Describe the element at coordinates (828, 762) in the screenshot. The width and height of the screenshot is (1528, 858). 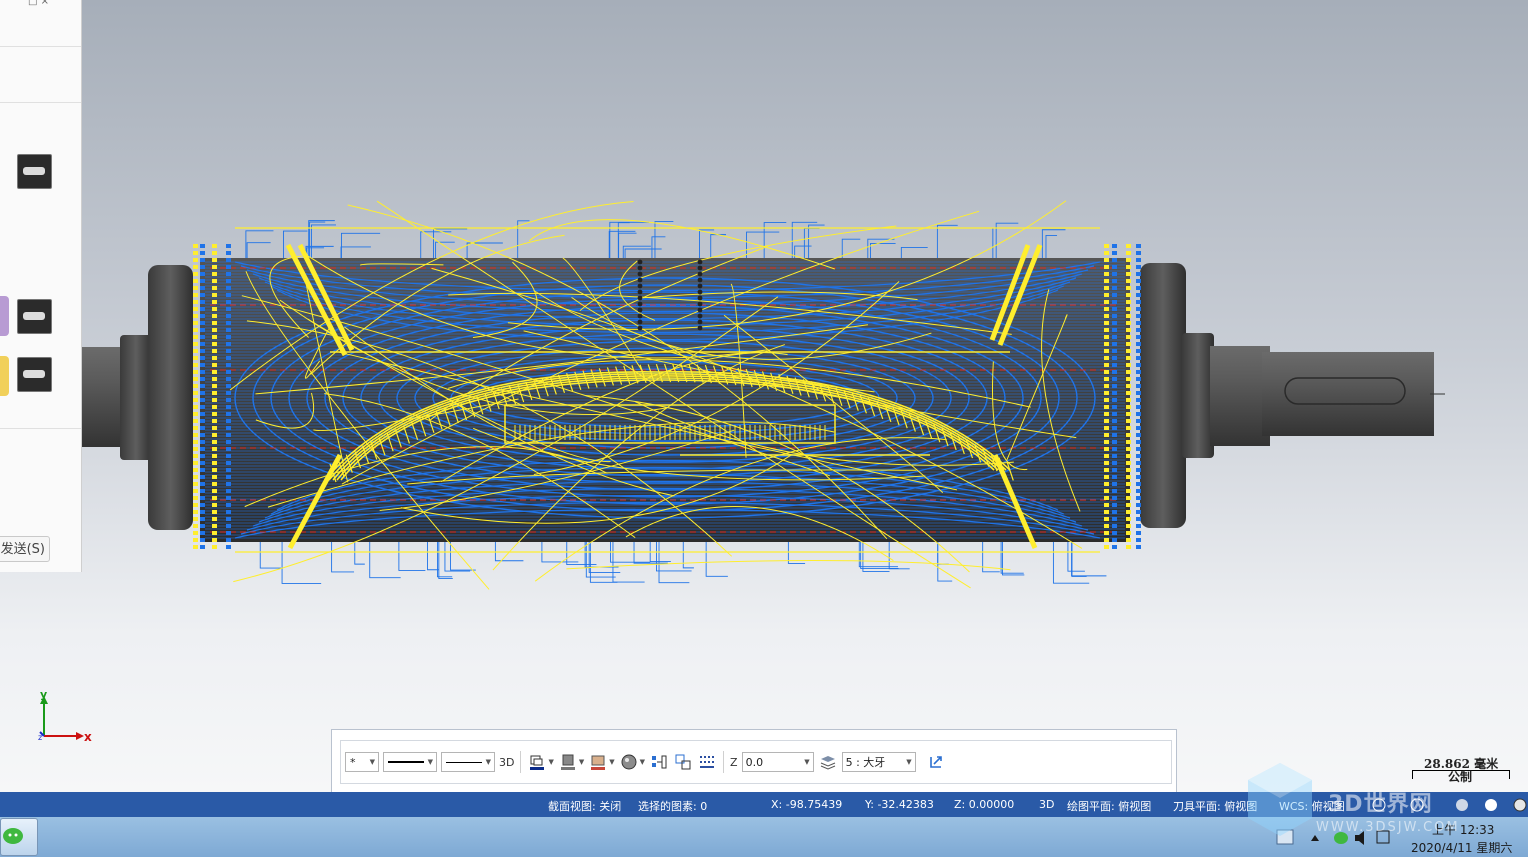
I see `levels-icon` at that location.